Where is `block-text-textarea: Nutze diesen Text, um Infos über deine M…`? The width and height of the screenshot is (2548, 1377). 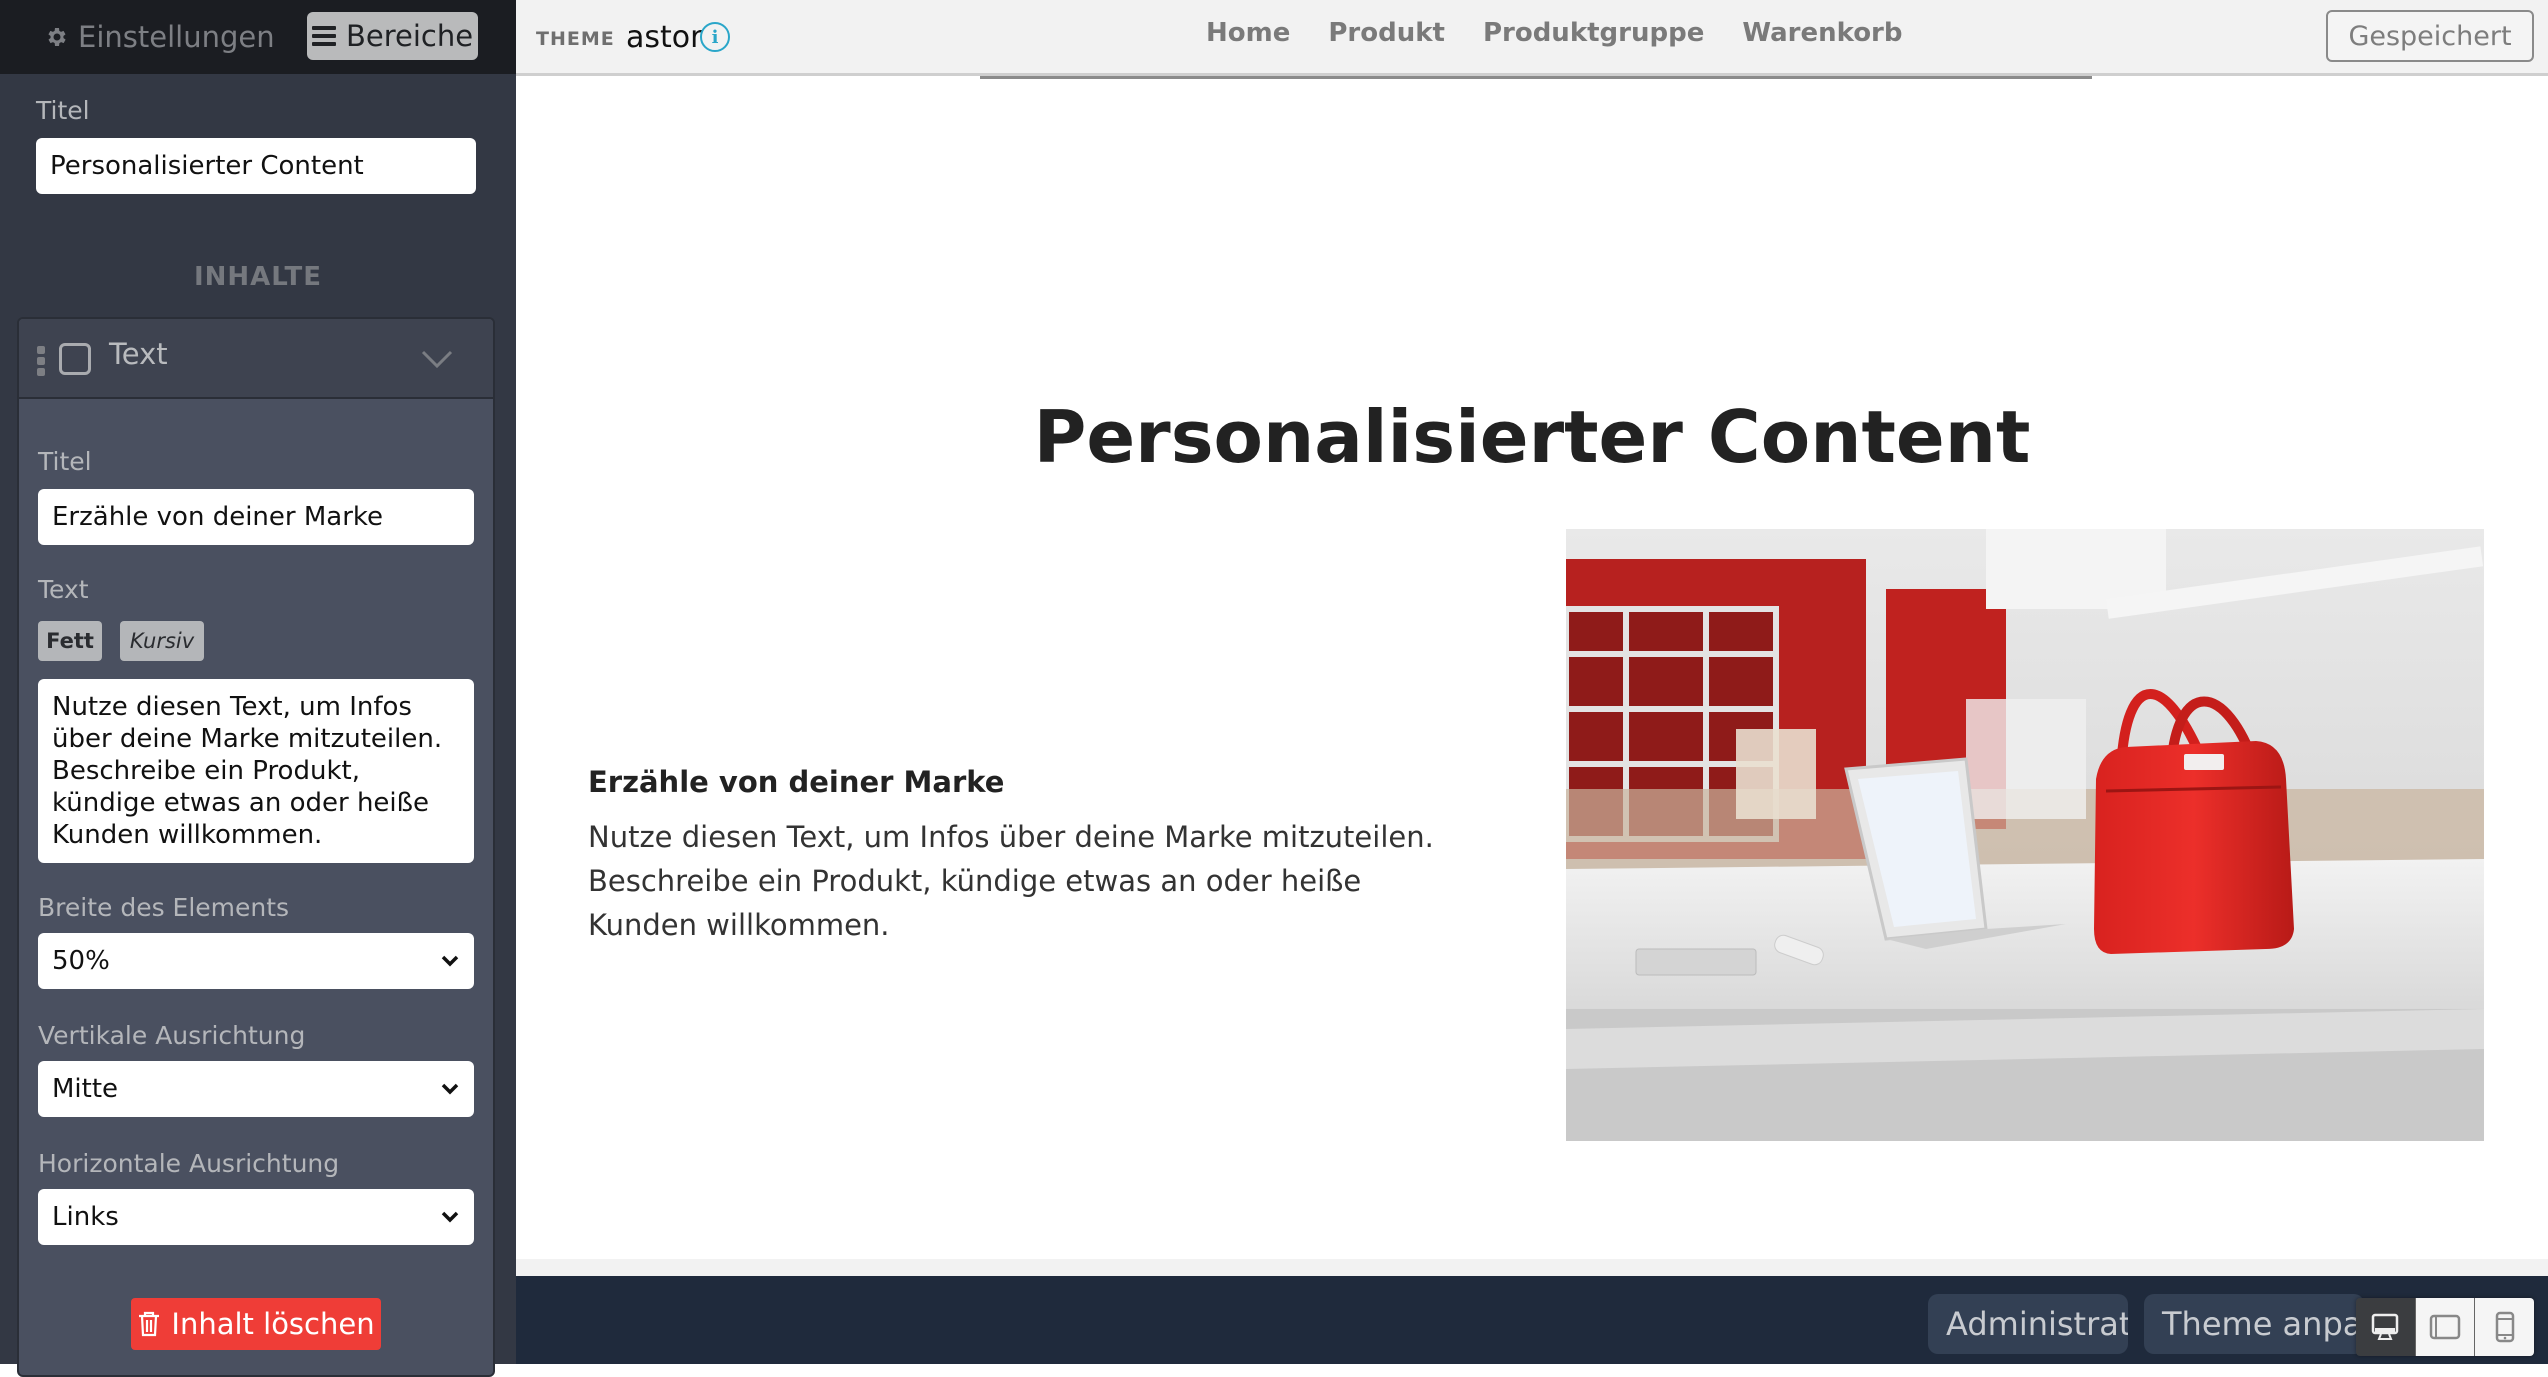
block-text-textarea: Nutze diesen Text, um Infos über deine M… is located at coordinates (256, 771).